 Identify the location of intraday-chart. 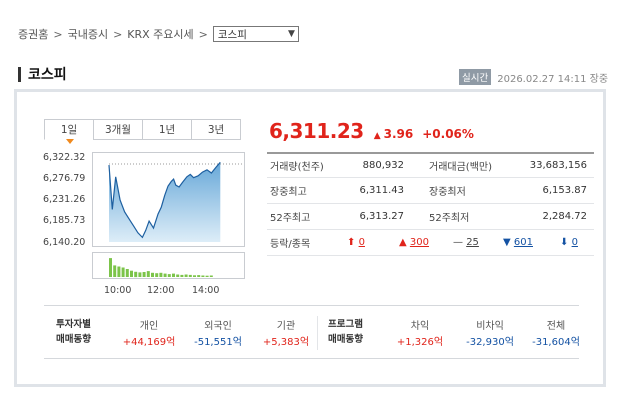
(168, 199).